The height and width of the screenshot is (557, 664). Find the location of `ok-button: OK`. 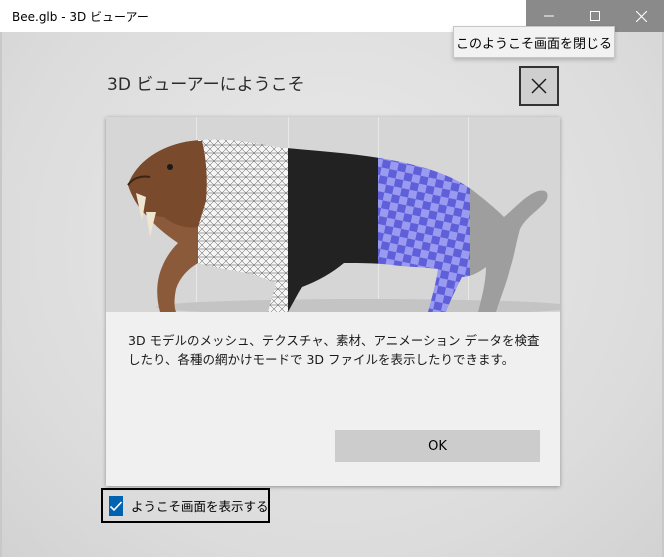

ok-button: OK is located at coordinates (437, 446).